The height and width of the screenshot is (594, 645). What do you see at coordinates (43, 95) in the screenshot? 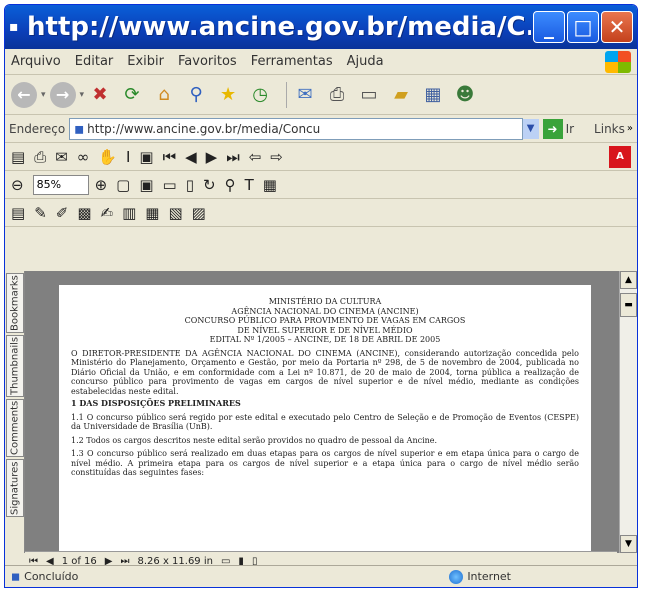
I see `back-dropdown-icon: ▾` at bounding box center [43, 95].